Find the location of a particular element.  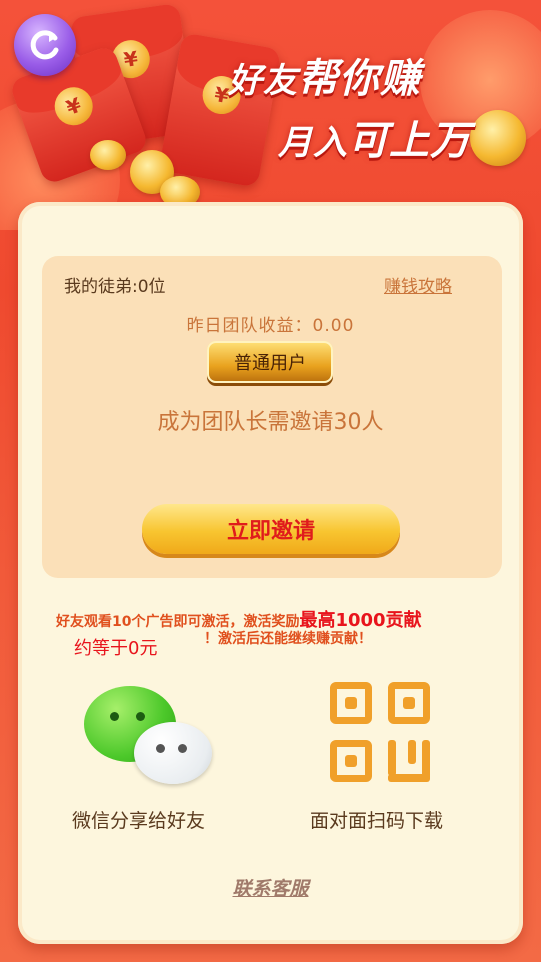

apprentice-count: 我的徒弟:0位 is located at coordinates (115, 287).